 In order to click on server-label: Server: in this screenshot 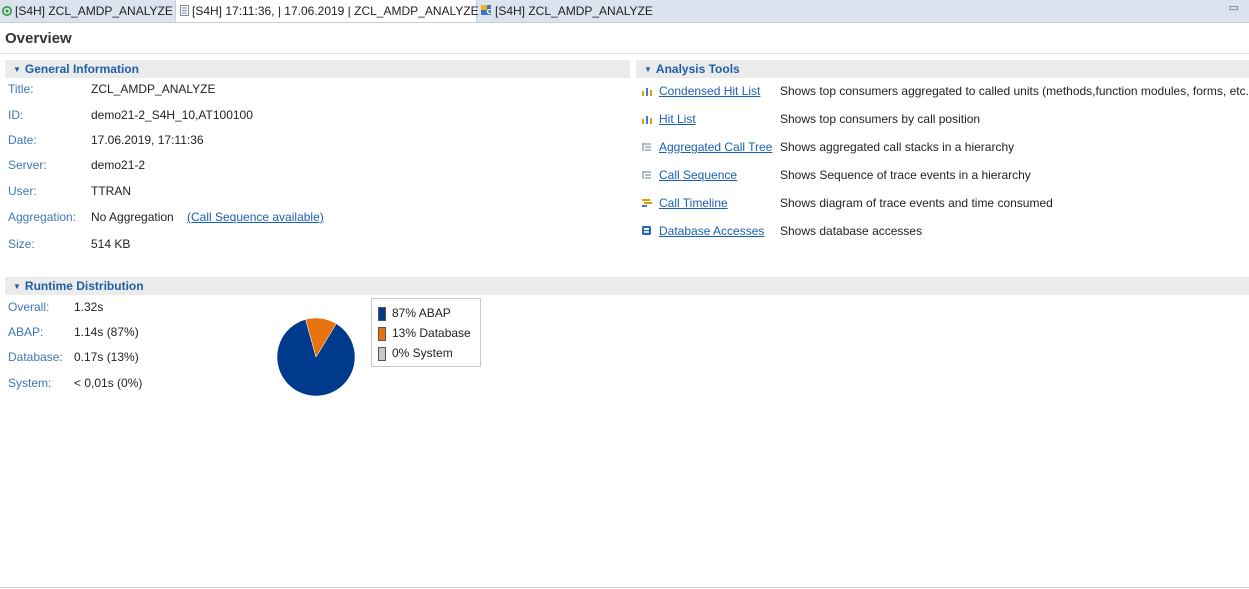, I will do `click(27, 165)`.